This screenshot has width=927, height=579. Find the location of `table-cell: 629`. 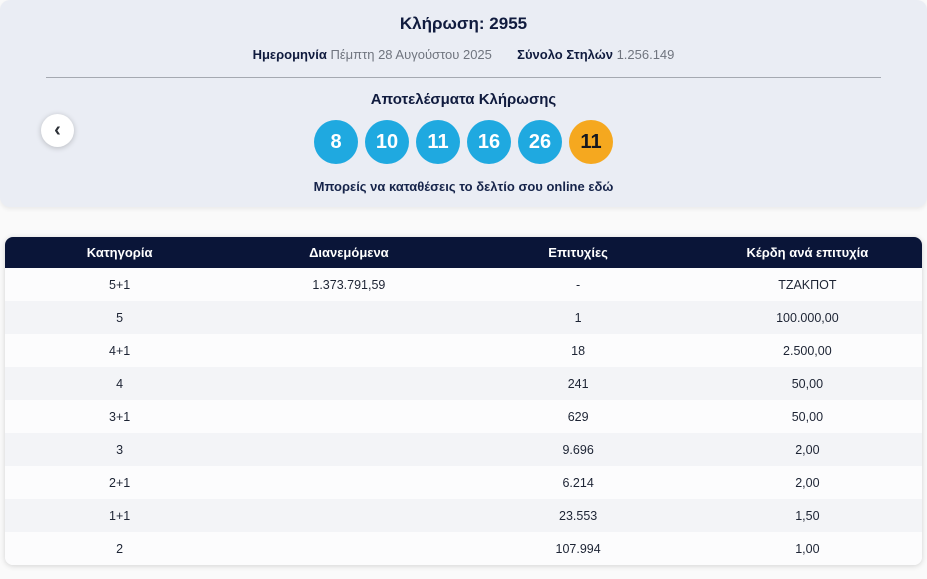

table-cell: 629 is located at coordinates (578, 416).